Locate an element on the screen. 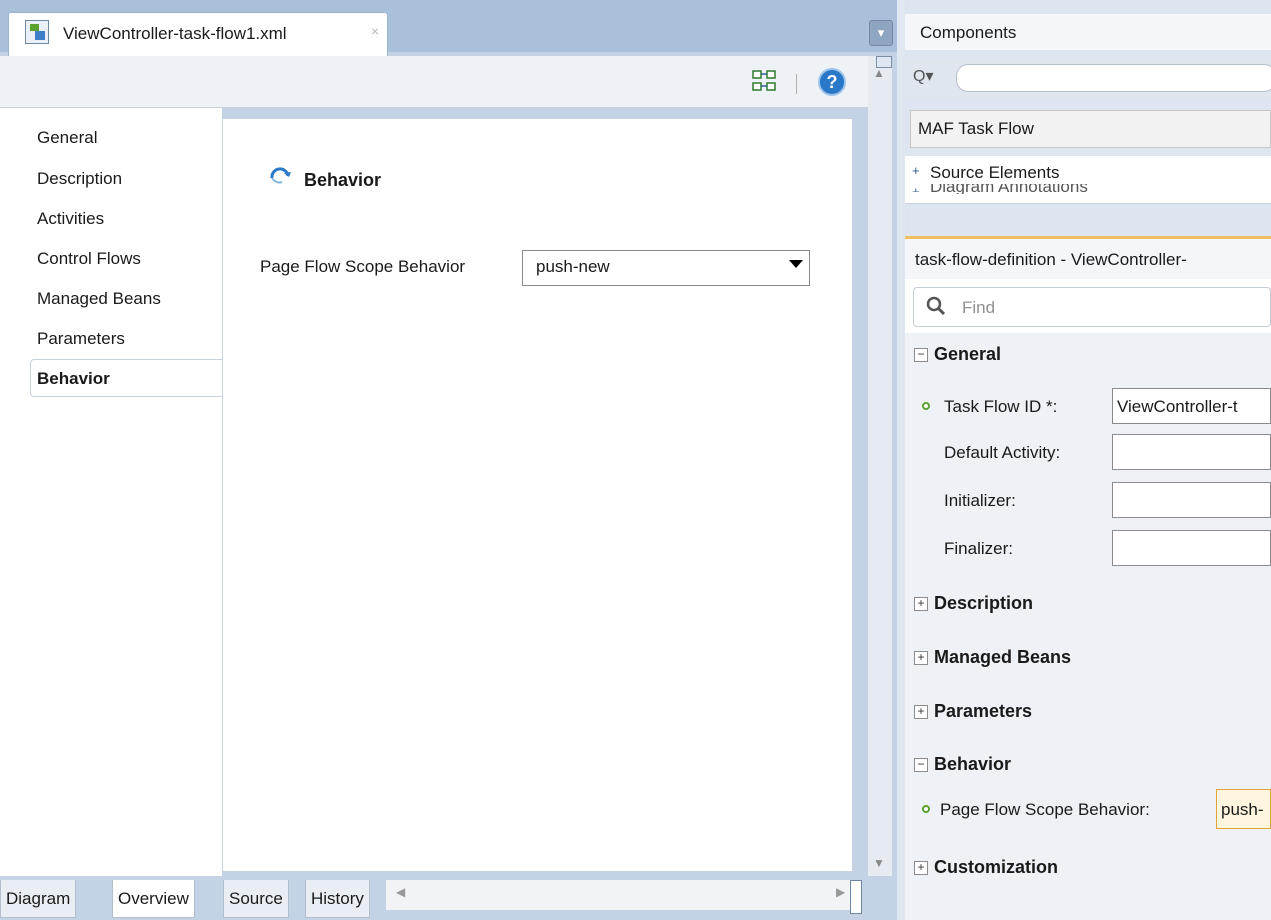 Image resolution: width=1271 pixels, height=920 pixels. scroll-left-icon: ◀ is located at coordinates (400, 892).